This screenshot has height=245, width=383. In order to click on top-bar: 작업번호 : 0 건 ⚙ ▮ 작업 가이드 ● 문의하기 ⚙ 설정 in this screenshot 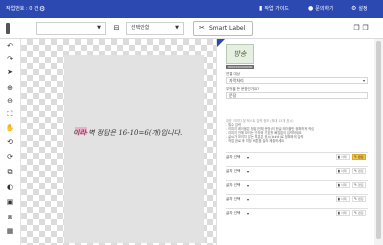, I will do `click(191, 9)`.